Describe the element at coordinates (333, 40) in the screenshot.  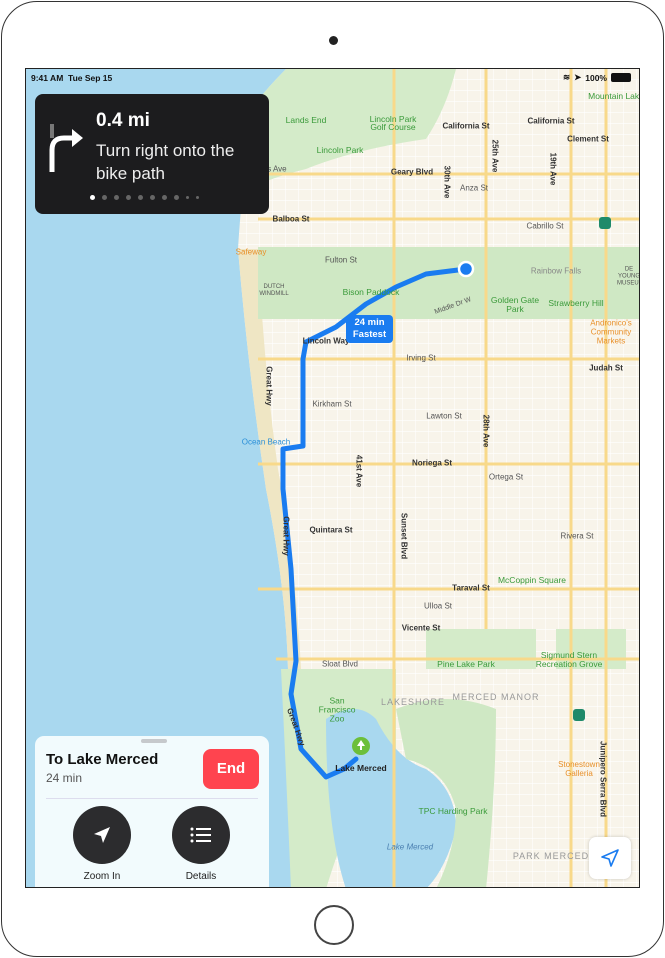
I see `front-camera` at that location.